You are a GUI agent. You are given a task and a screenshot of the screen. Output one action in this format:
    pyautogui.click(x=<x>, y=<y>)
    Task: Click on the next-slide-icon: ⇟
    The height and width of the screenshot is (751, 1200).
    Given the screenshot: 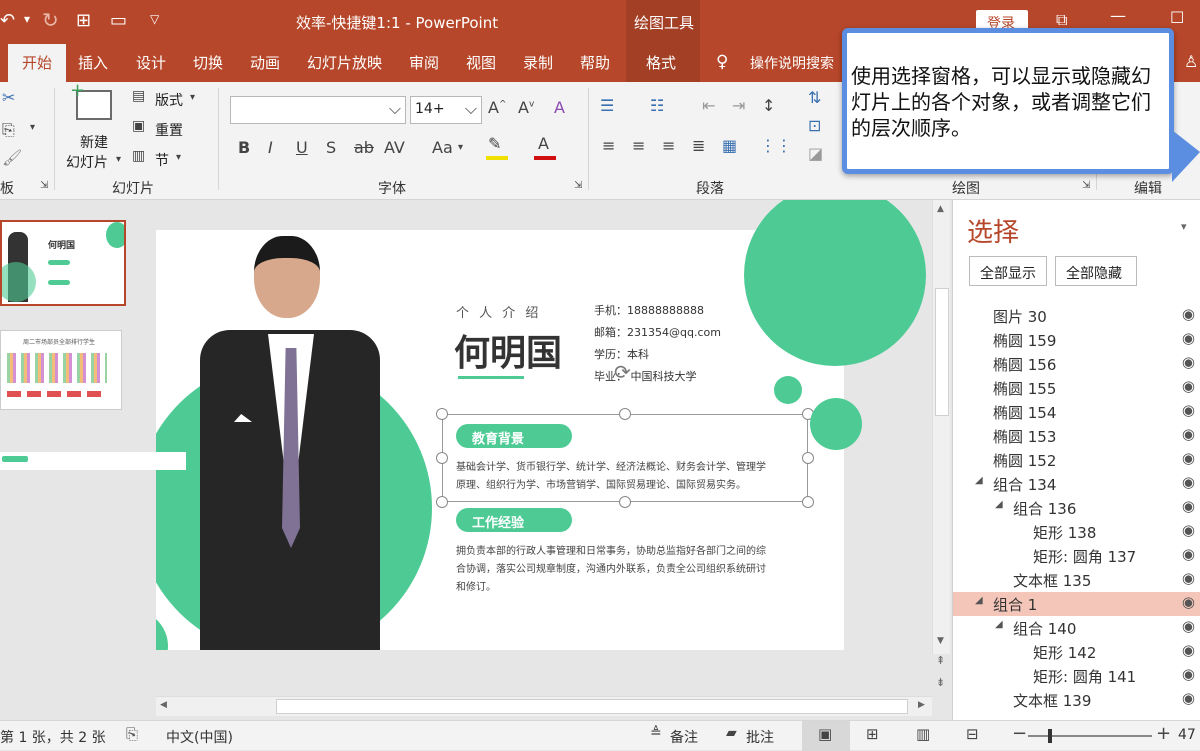 What is the action you would take?
    pyautogui.click(x=940, y=682)
    